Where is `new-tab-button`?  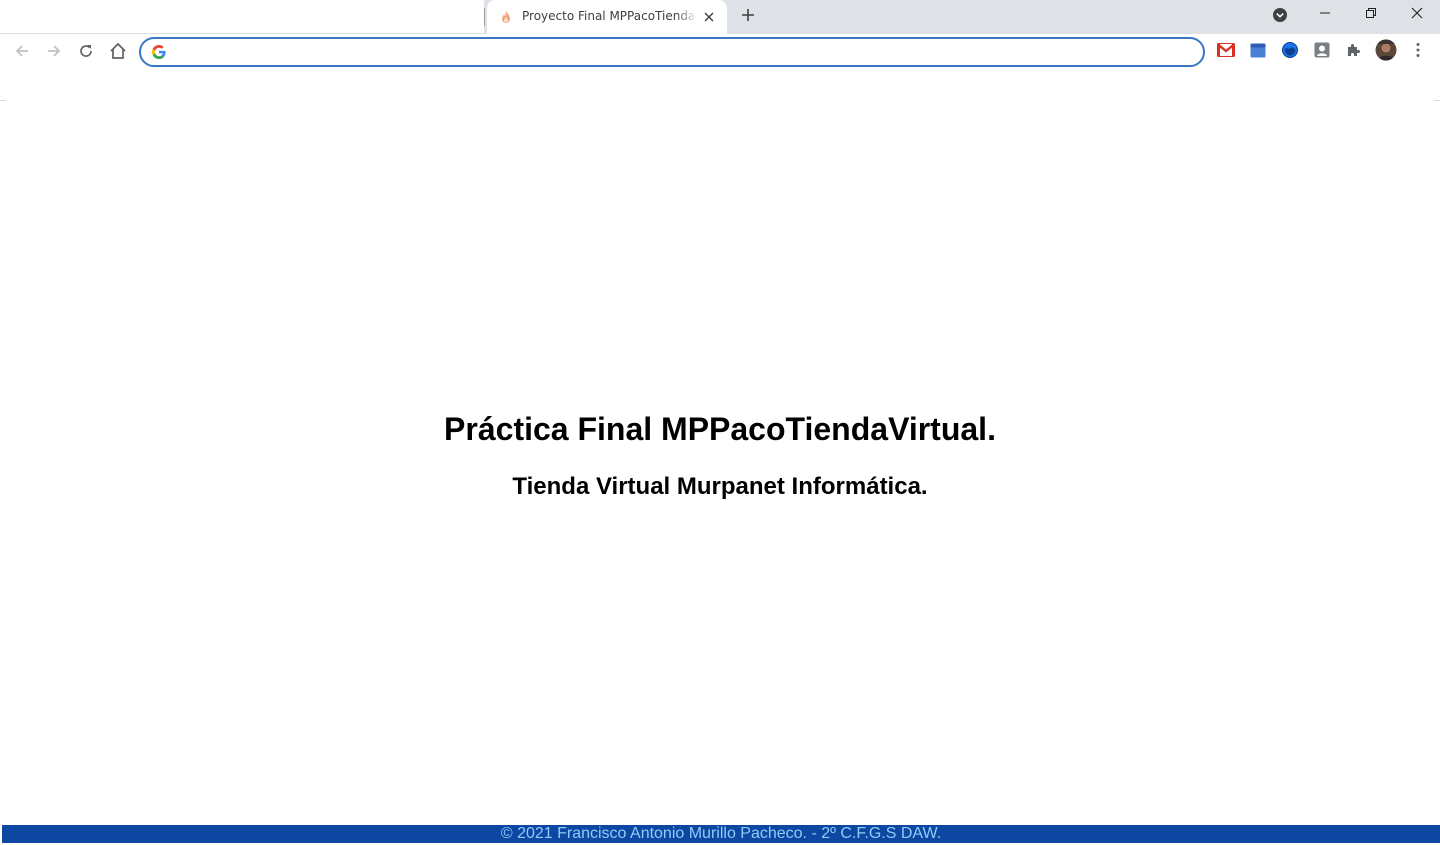
new-tab-button is located at coordinates (748, 17).